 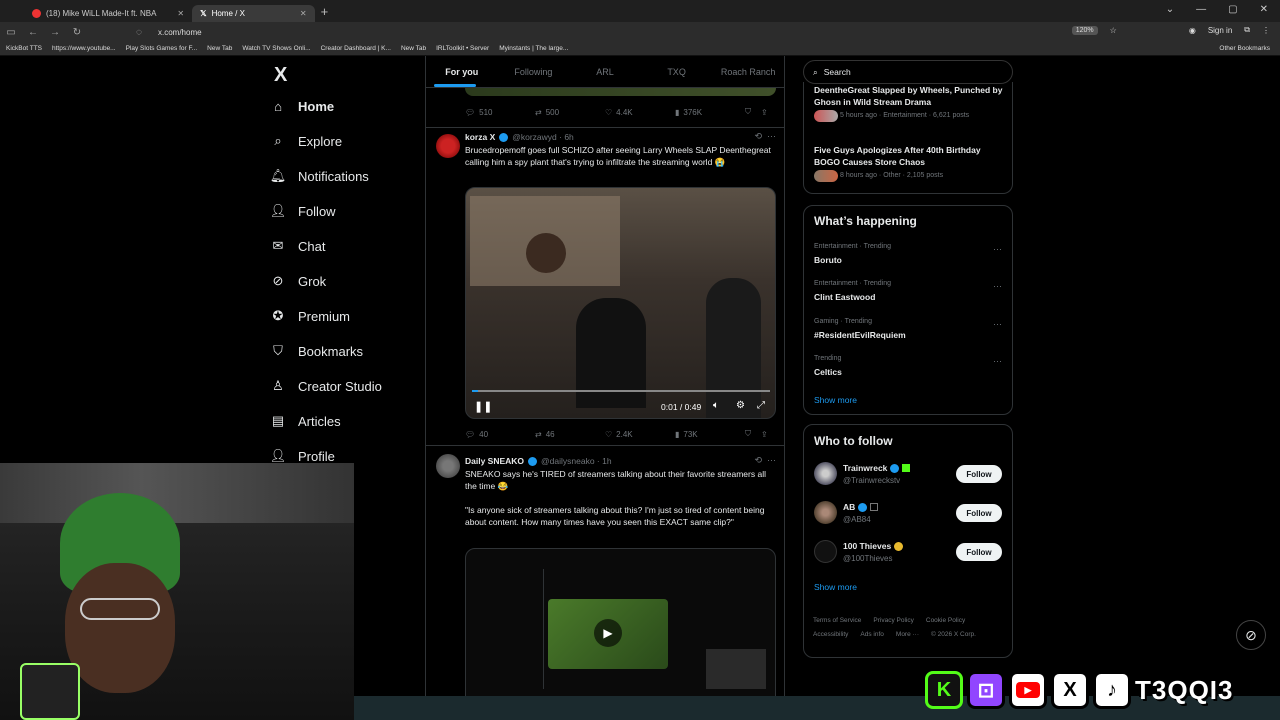 I want to click on extensions-icon: ⧉, so click(x=1247, y=30).